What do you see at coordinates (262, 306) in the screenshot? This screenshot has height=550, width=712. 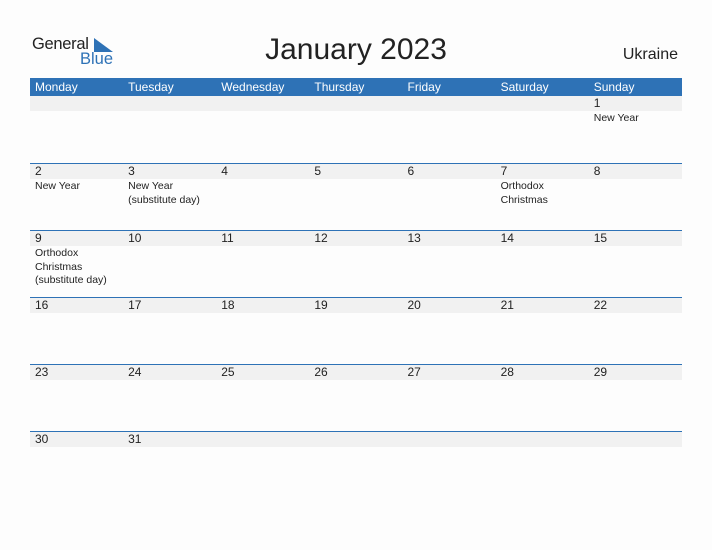 I see `day-cell: 18` at bounding box center [262, 306].